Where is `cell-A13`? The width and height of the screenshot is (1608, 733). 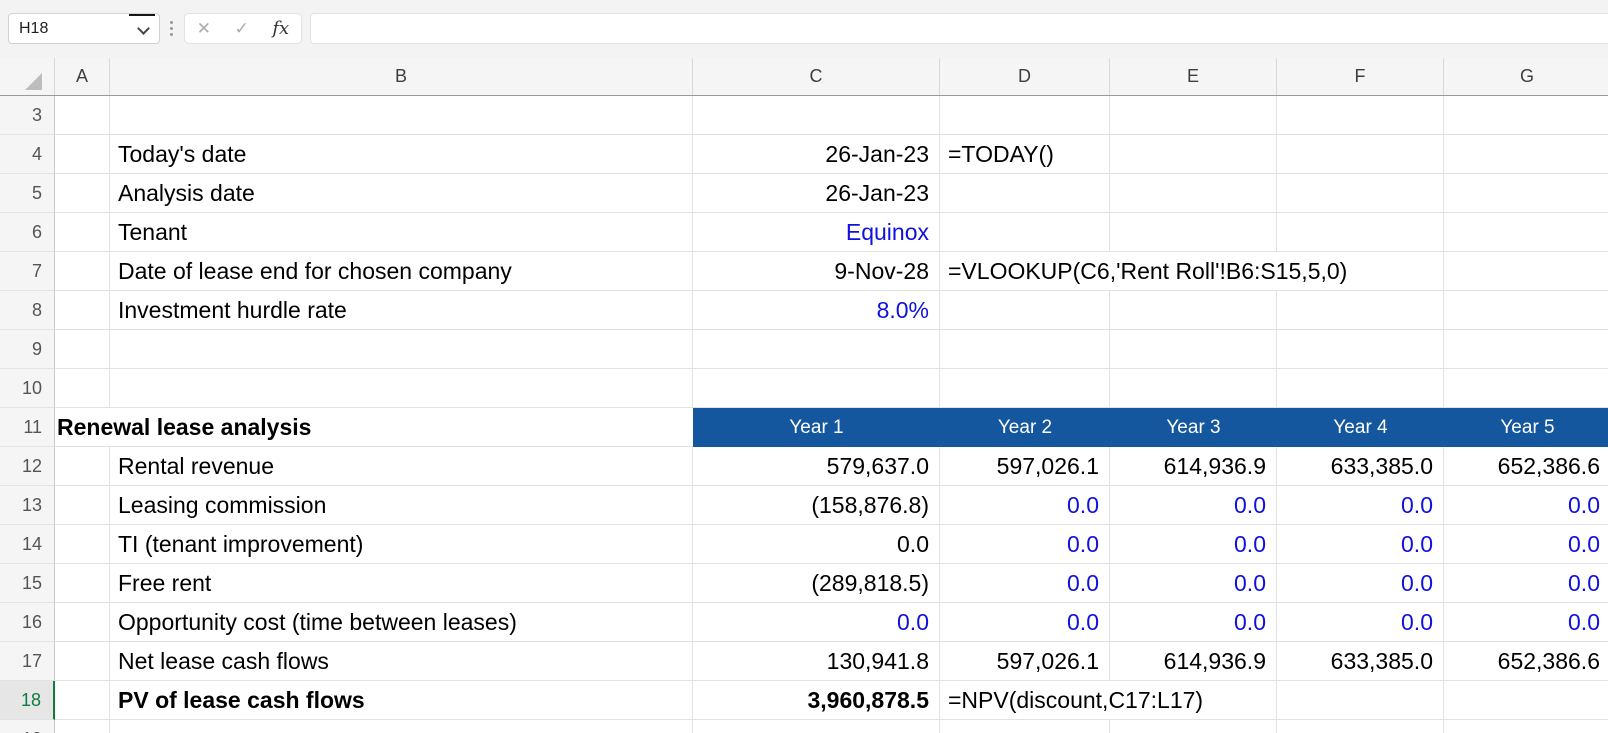 cell-A13 is located at coordinates (82, 505).